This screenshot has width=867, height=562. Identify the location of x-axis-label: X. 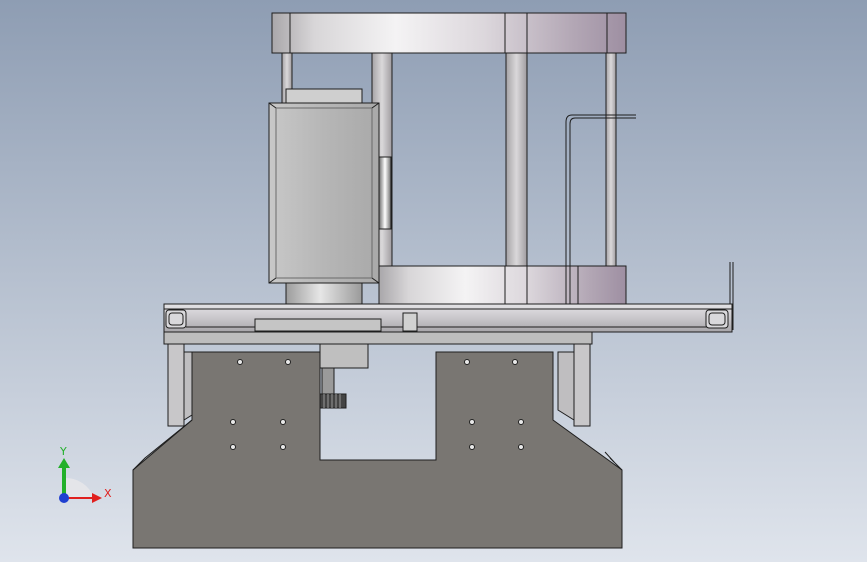
(108, 493).